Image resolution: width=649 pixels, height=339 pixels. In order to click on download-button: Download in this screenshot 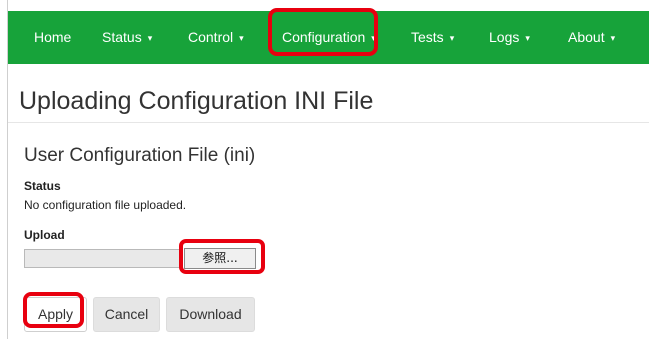, I will do `click(210, 314)`.